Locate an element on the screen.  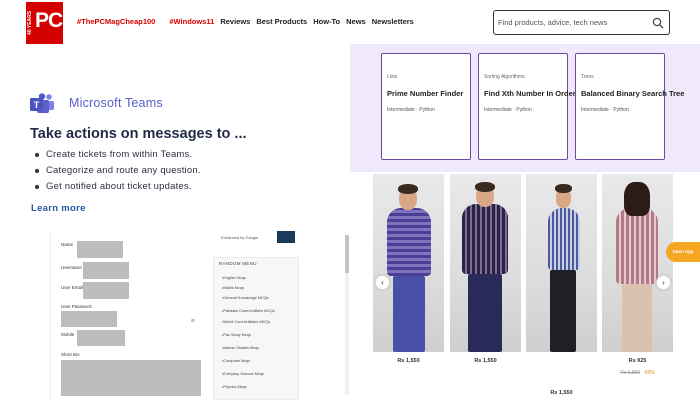
logo-text: PC is located at coordinates (49, 20).